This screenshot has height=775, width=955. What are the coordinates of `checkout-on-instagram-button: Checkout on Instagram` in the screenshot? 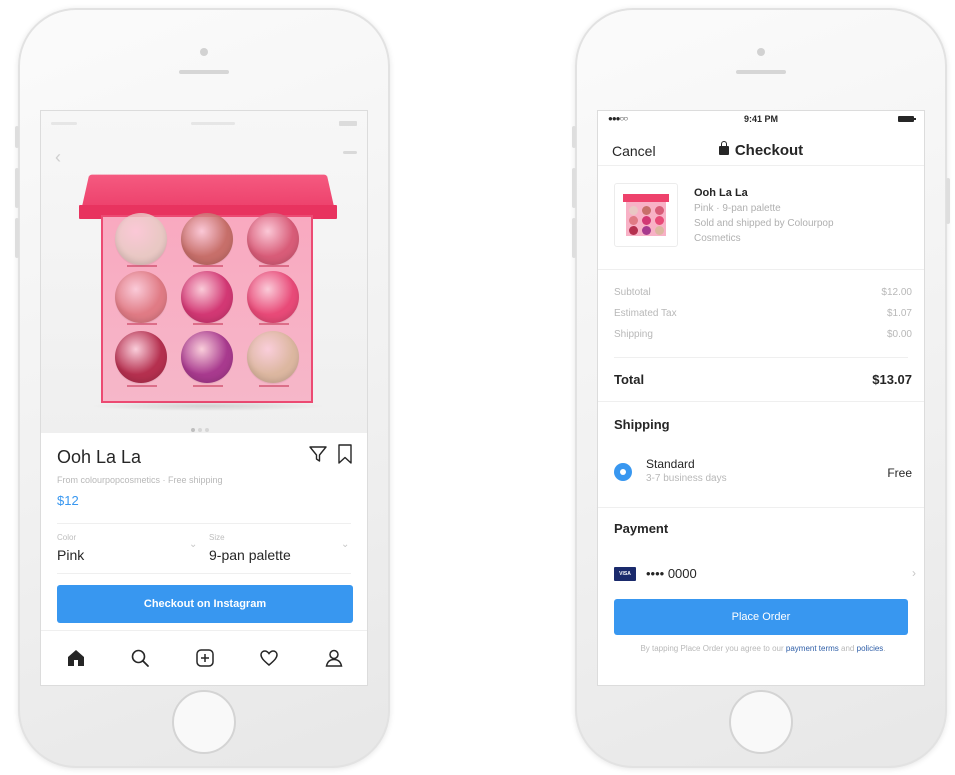 It's located at (205, 604).